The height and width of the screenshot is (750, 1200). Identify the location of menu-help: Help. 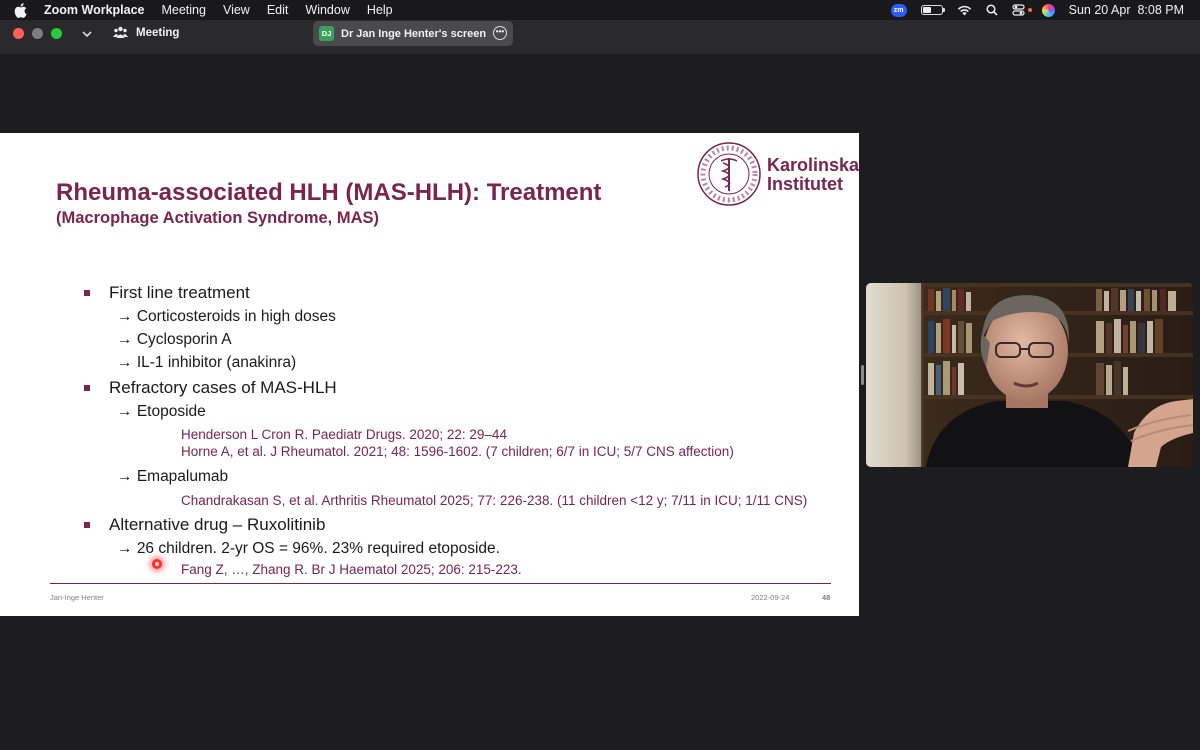
(380, 10).